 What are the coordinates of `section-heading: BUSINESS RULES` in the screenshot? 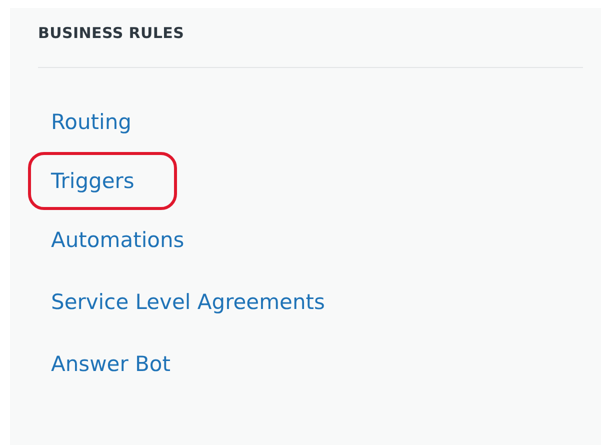 It's located at (310, 45).